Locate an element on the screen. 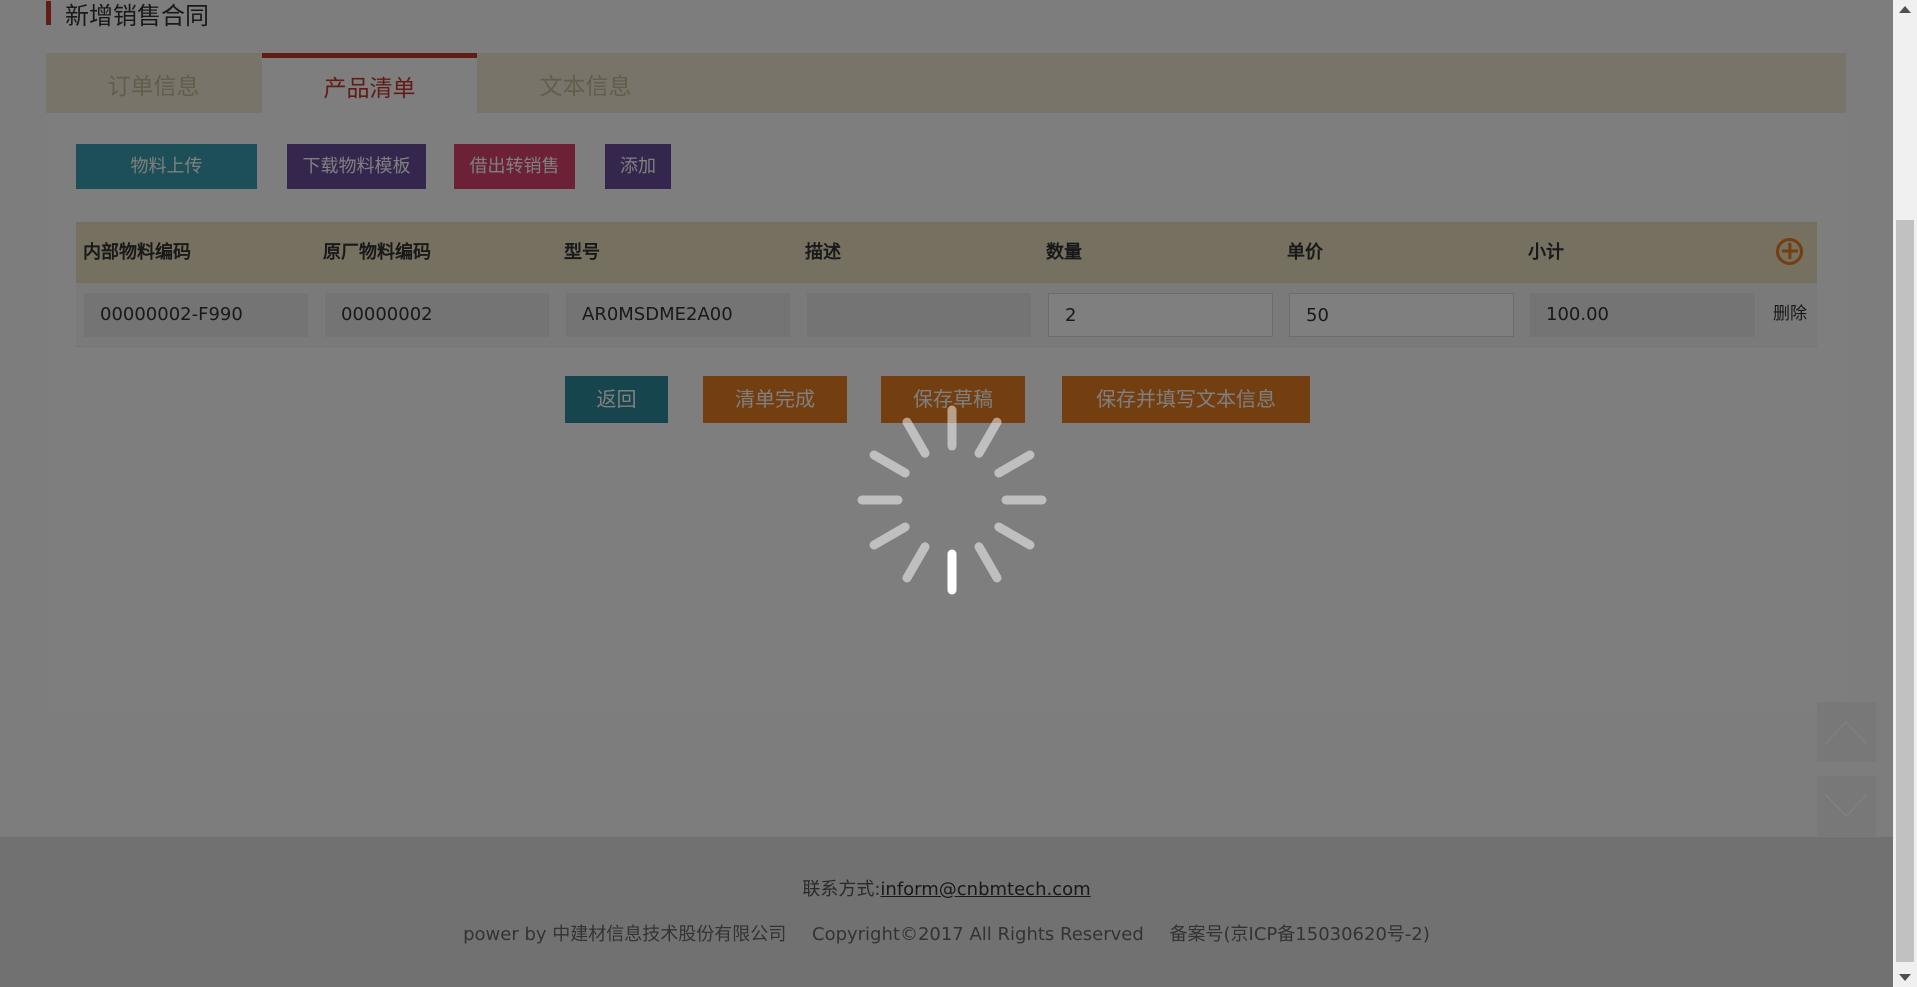  scroll-up-arrow-icon is located at coordinates (1905, 9).